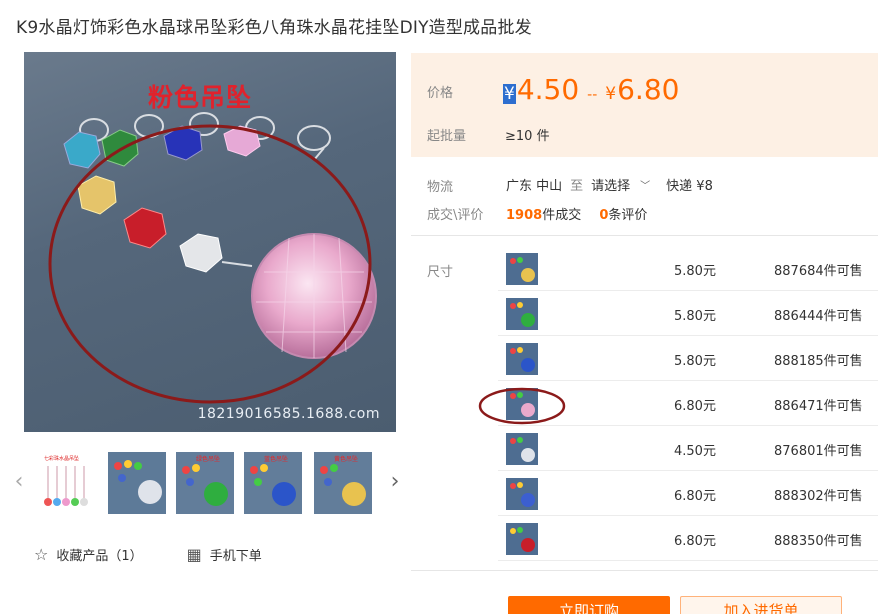  I want to click on sku-row: 5.80元 887684件可售, so click(688, 268).